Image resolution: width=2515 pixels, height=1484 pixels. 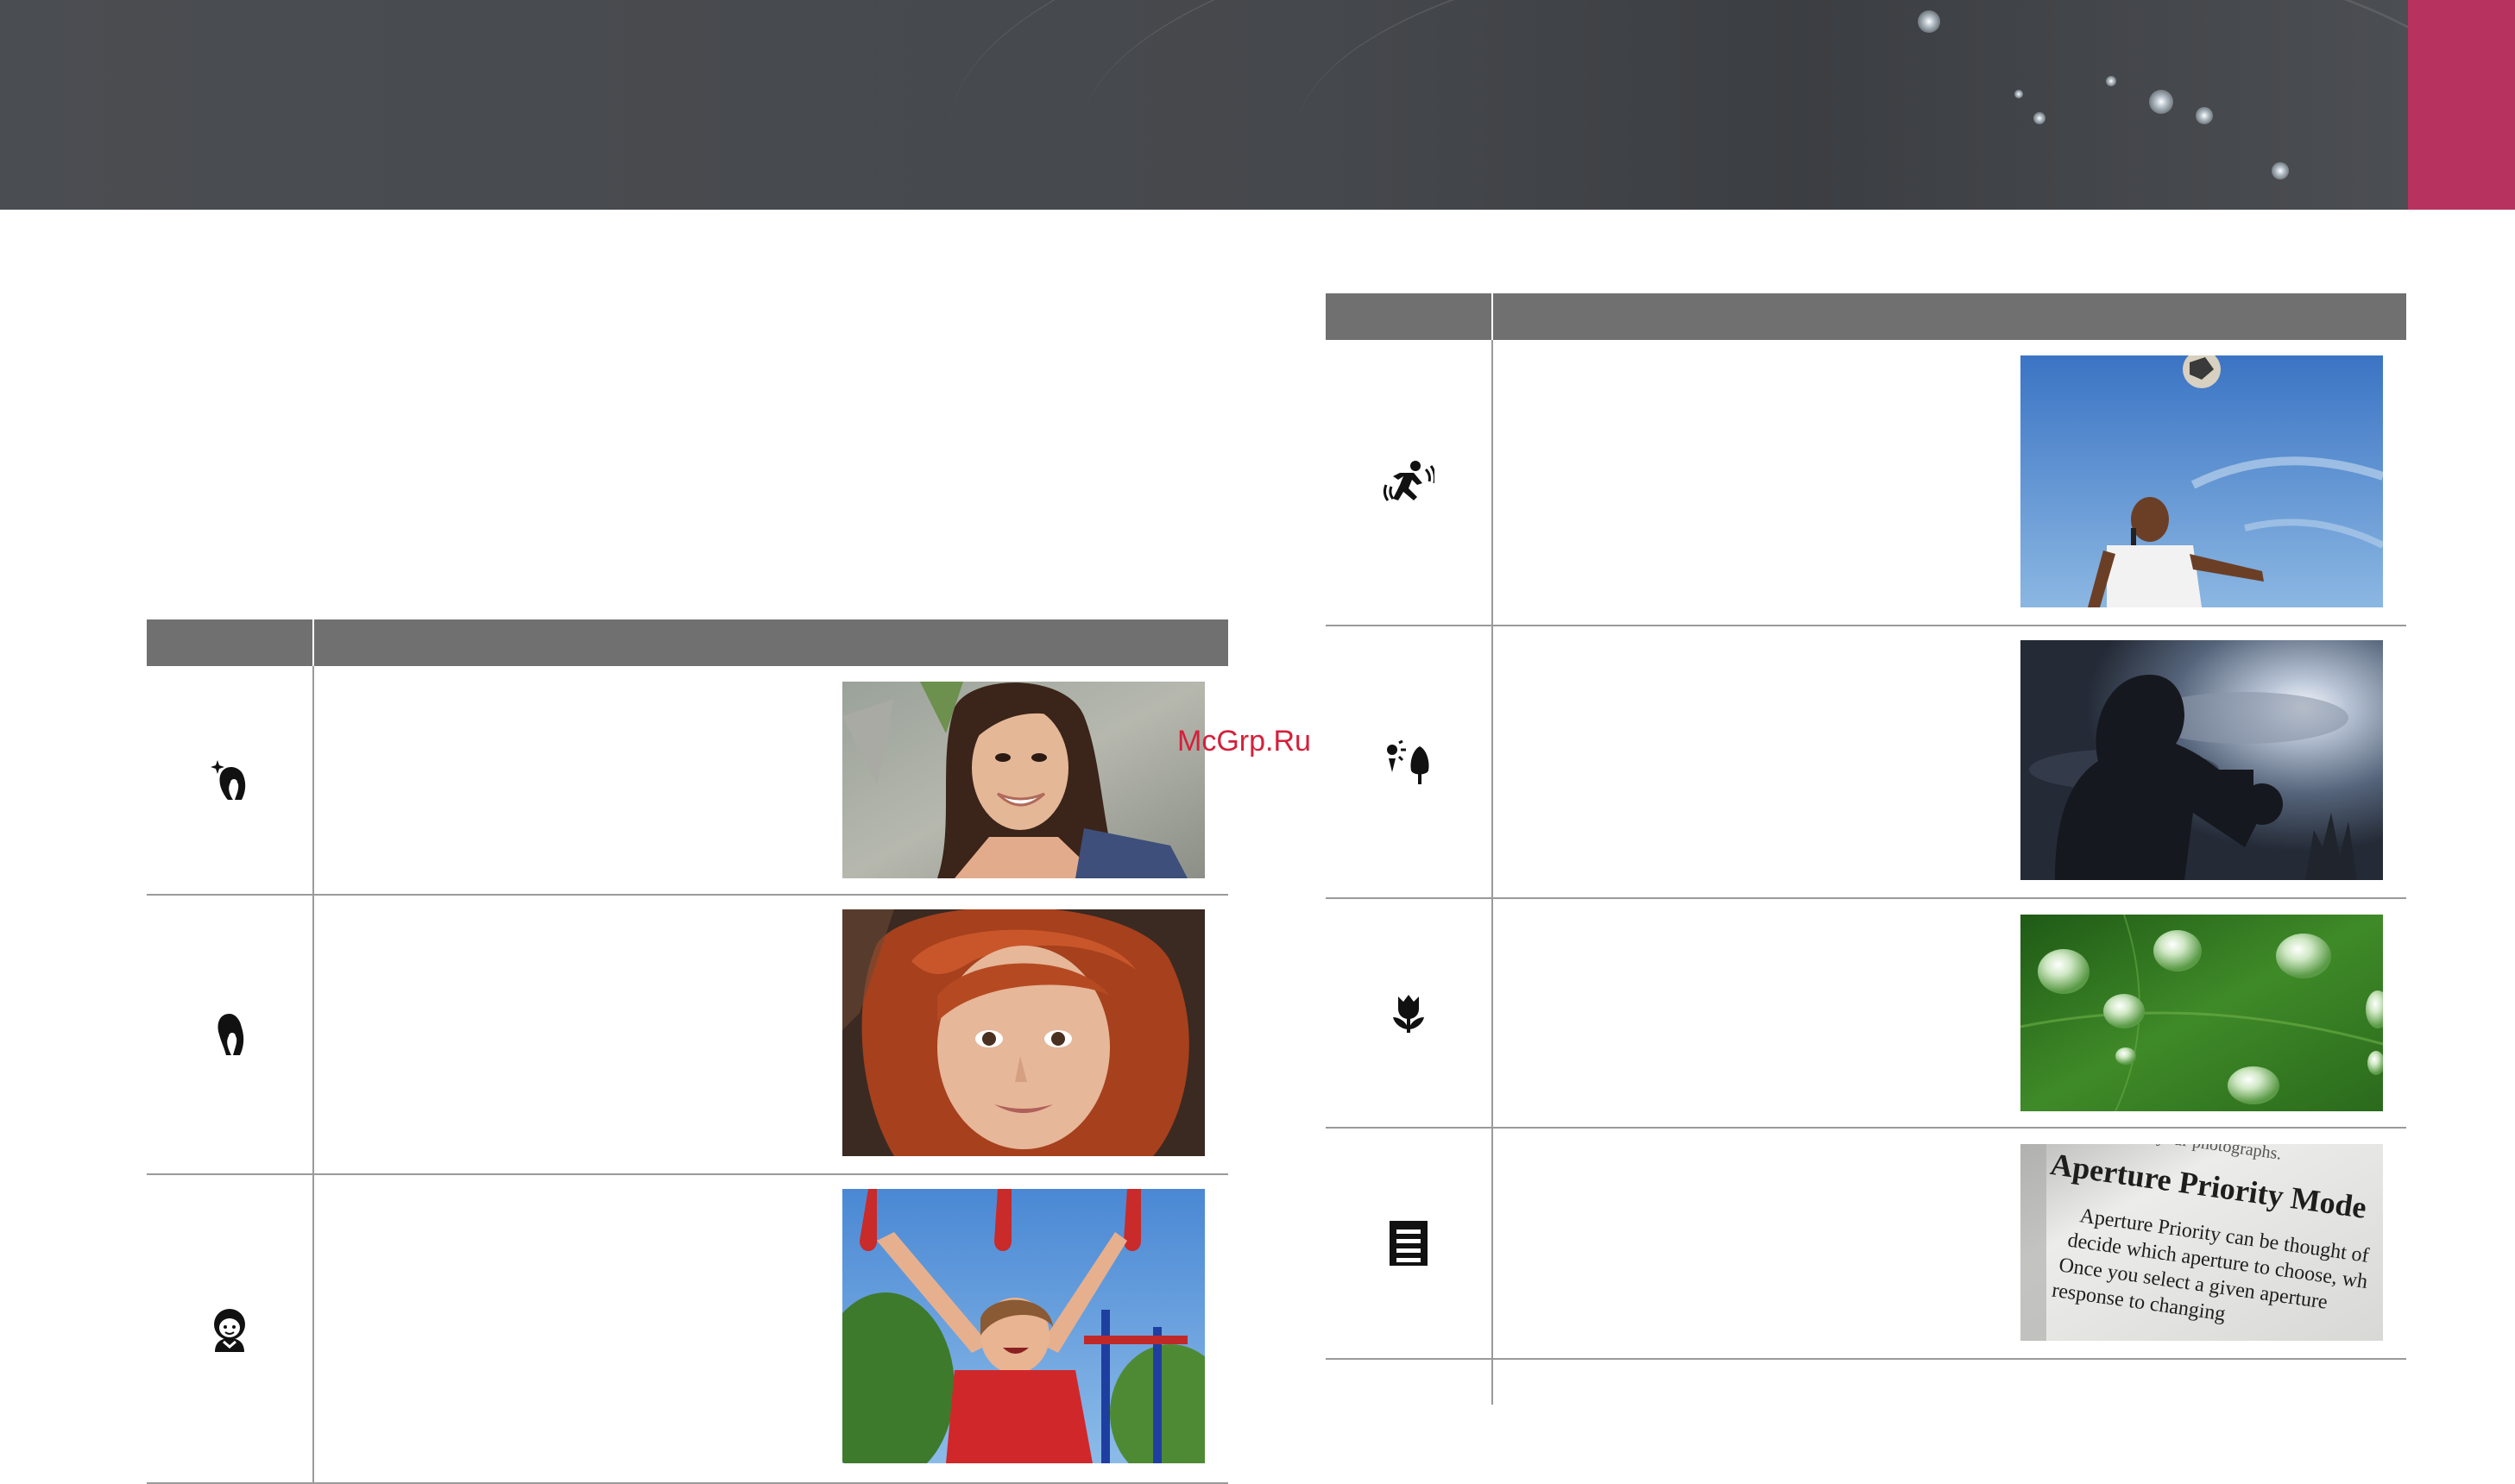 I want to click on backlight-icon, so click(x=1408, y=761).